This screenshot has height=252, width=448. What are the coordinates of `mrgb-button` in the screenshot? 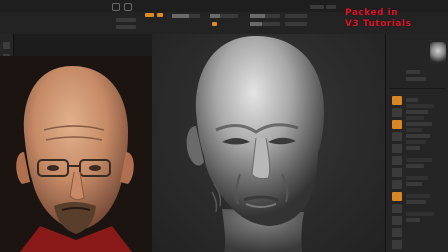 It's located at (126, 20).